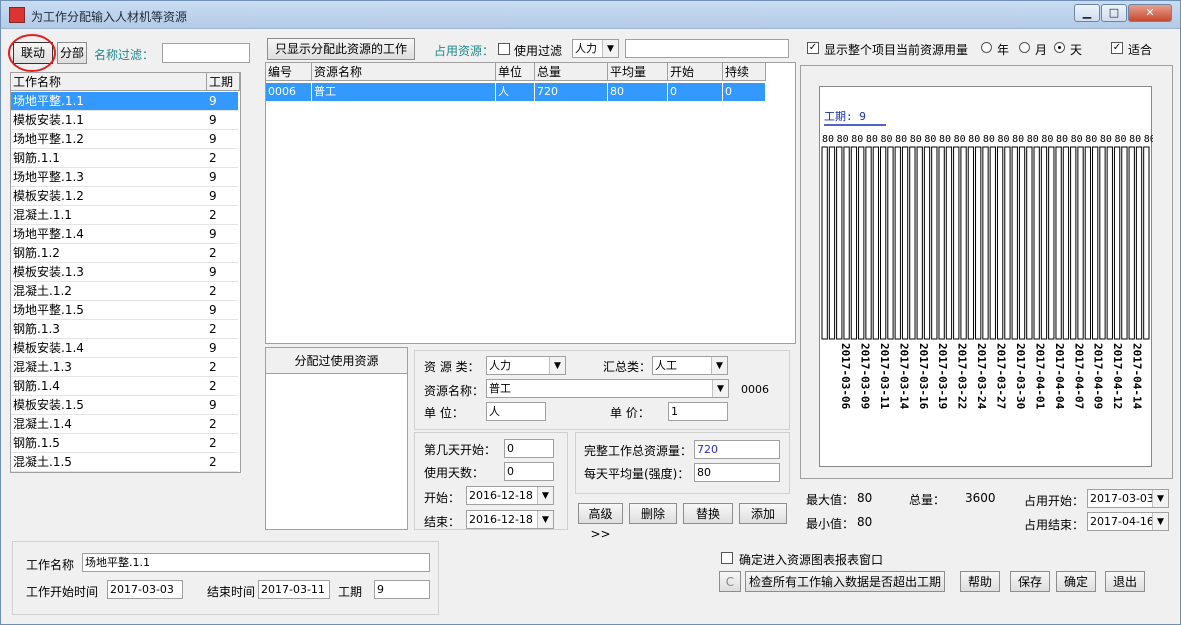 The width and height of the screenshot is (1181, 625). What do you see at coordinates (124, 329) in the screenshot?
I see `list-item: 钢筋.1.3 2` at bounding box center [124, 329].